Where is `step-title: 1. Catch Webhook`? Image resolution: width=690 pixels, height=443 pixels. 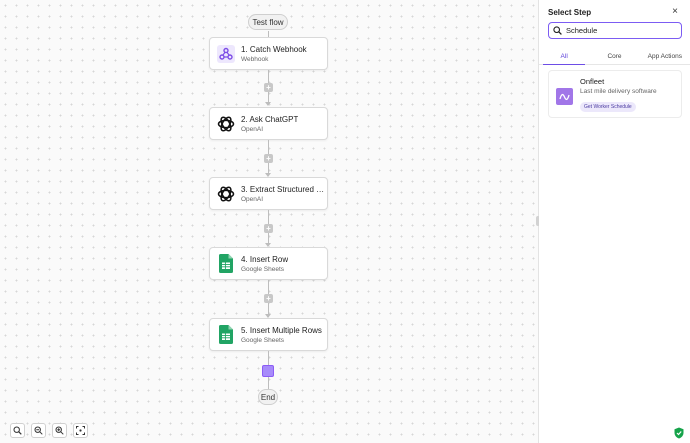
step-title: 1. Catch Webhook is located at coordinates (274, 49).